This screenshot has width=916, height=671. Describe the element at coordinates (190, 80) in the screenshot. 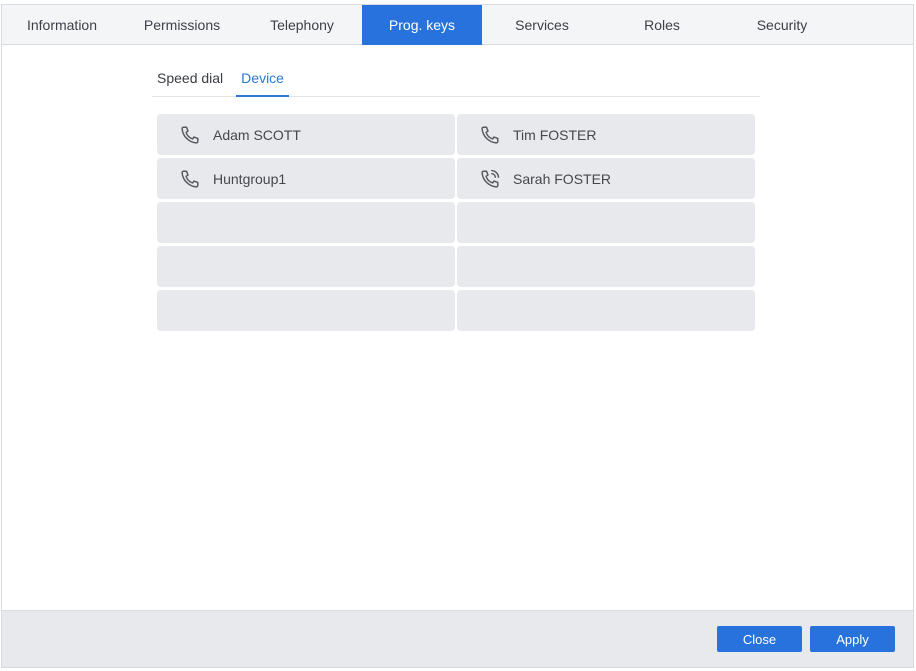

I see `sub-tab-speed-dial: Speed dial` at that location.